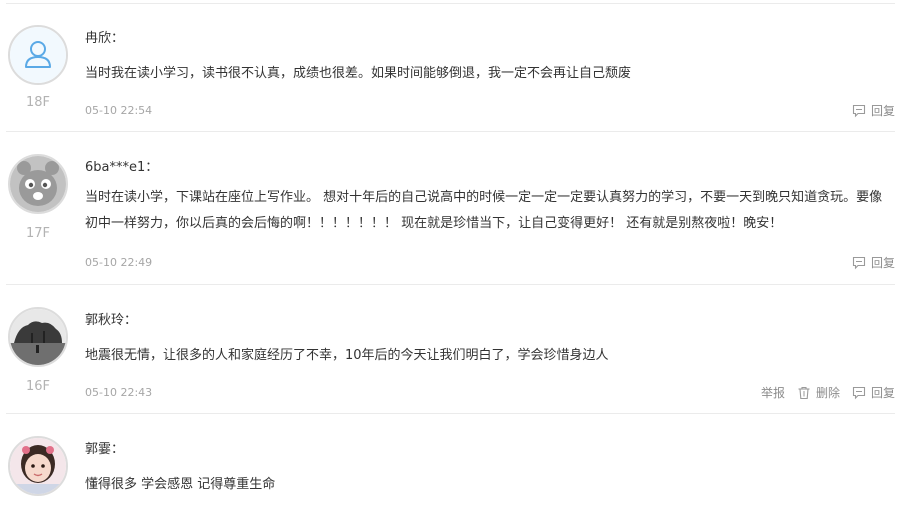  What do you see at coordinates (119, 262) in the screenshot?
I see `timestamp: 05-10 22:49` at bounding box center [119, 262].